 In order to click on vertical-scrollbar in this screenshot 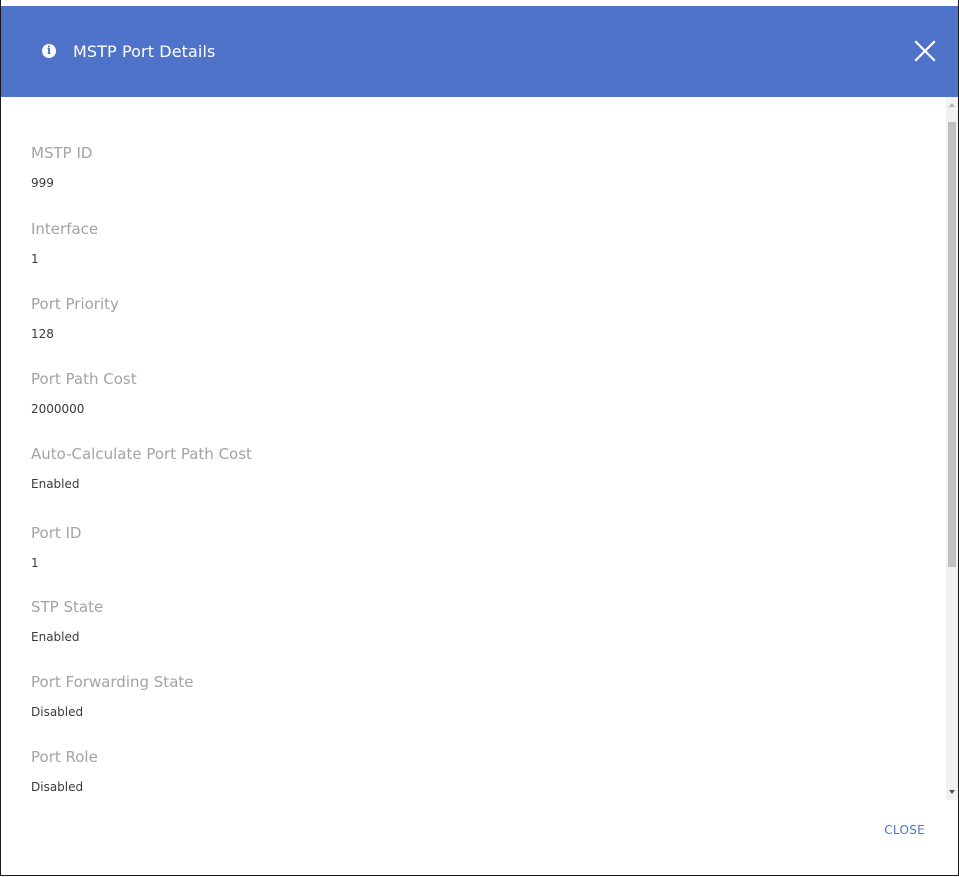, I will do `click(952, 448)`.